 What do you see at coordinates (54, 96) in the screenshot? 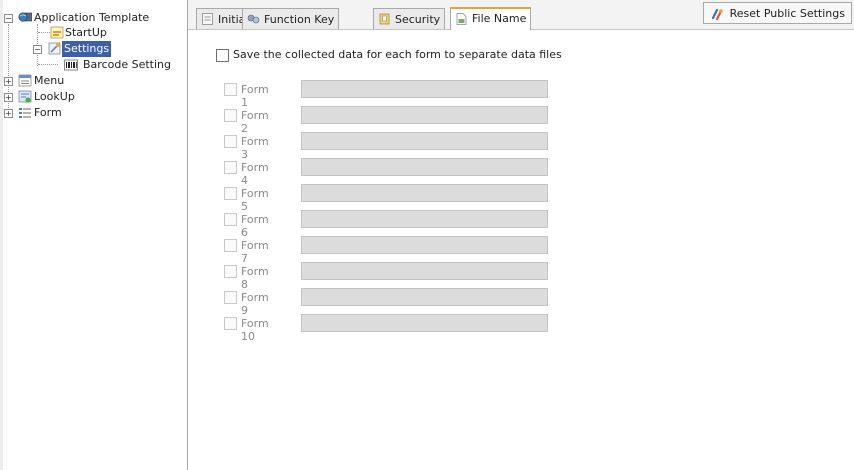
I see `tree-label: LookUp` at bounding box center [54, 96].